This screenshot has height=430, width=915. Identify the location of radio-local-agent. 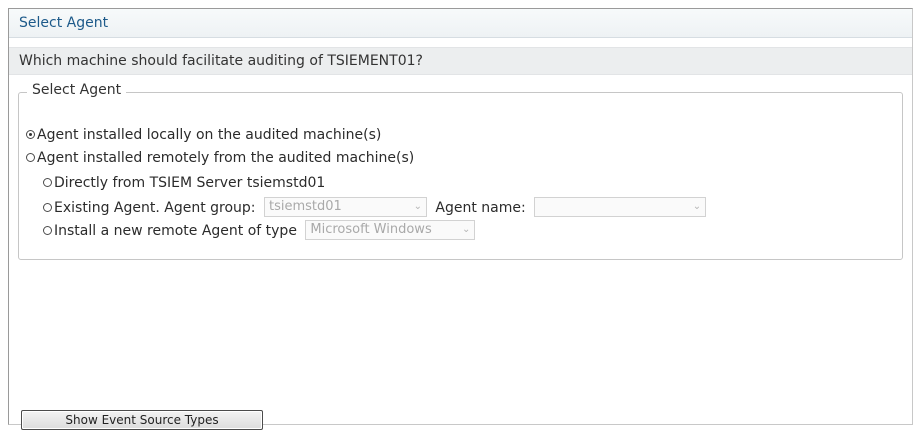
(30, 134).